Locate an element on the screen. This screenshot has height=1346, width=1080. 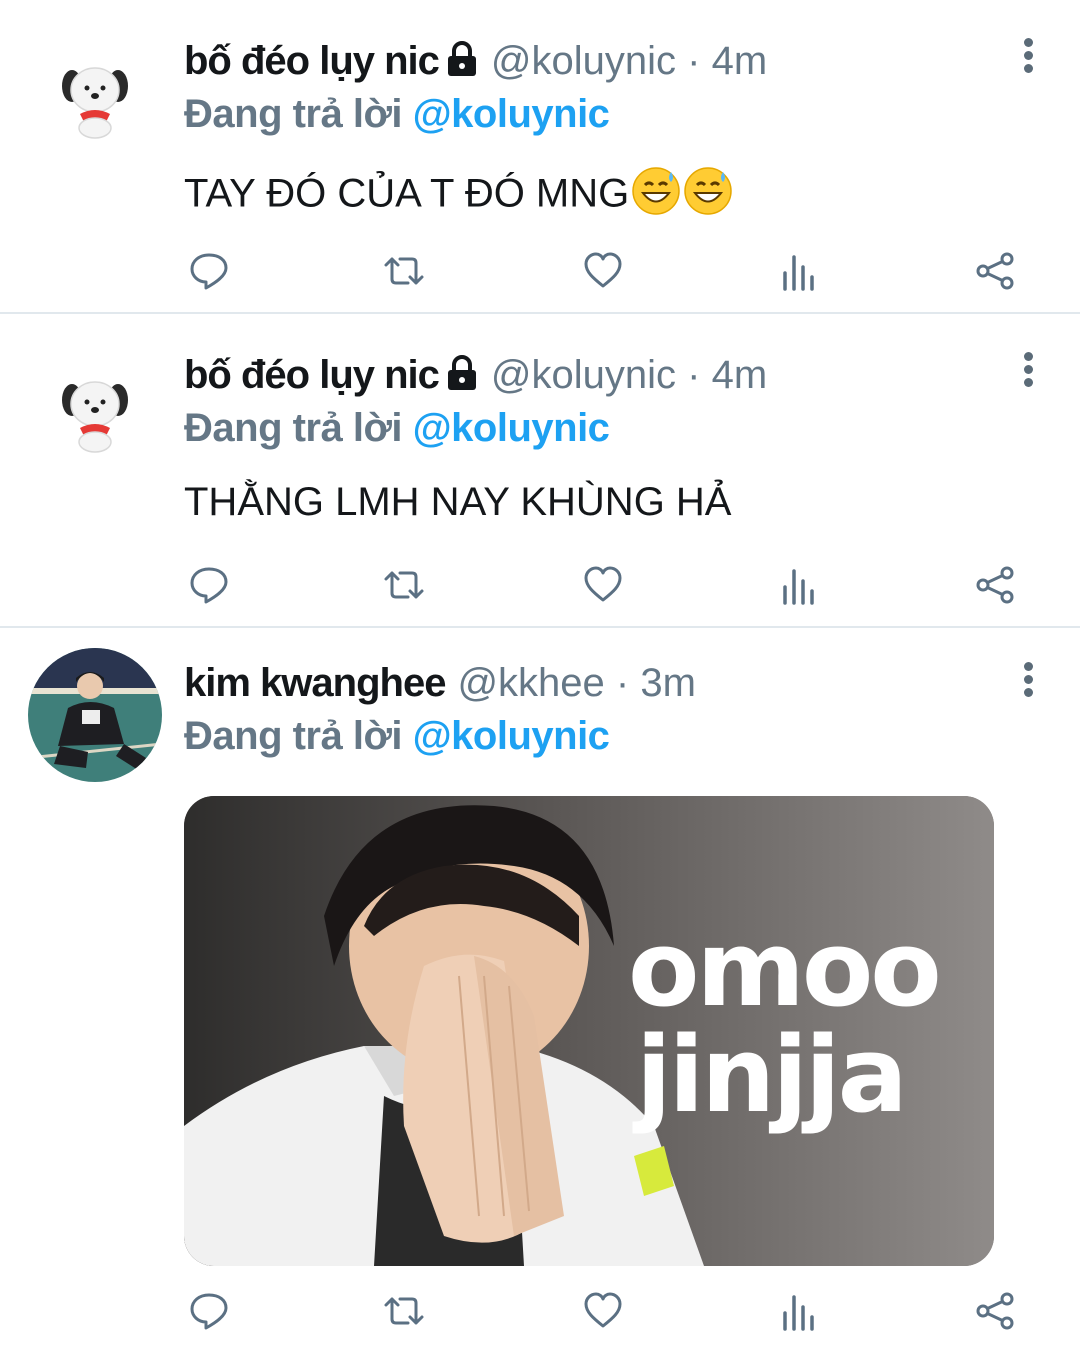
person-avatar-icon is located at coordinates (95, 715).